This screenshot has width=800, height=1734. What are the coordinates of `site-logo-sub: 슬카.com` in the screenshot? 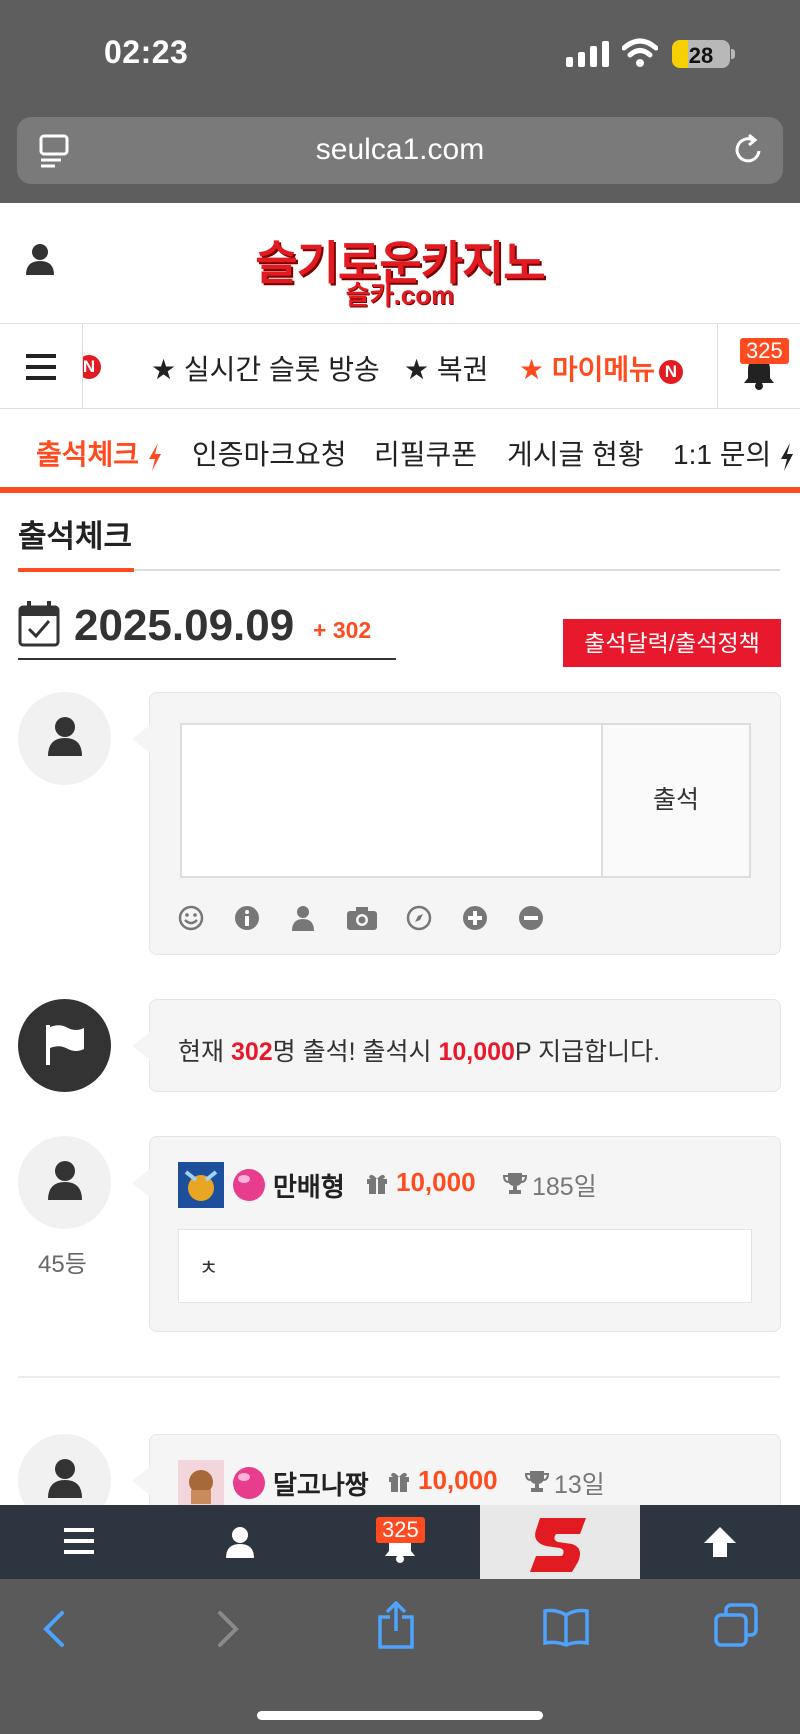 It's located at (400, 295).